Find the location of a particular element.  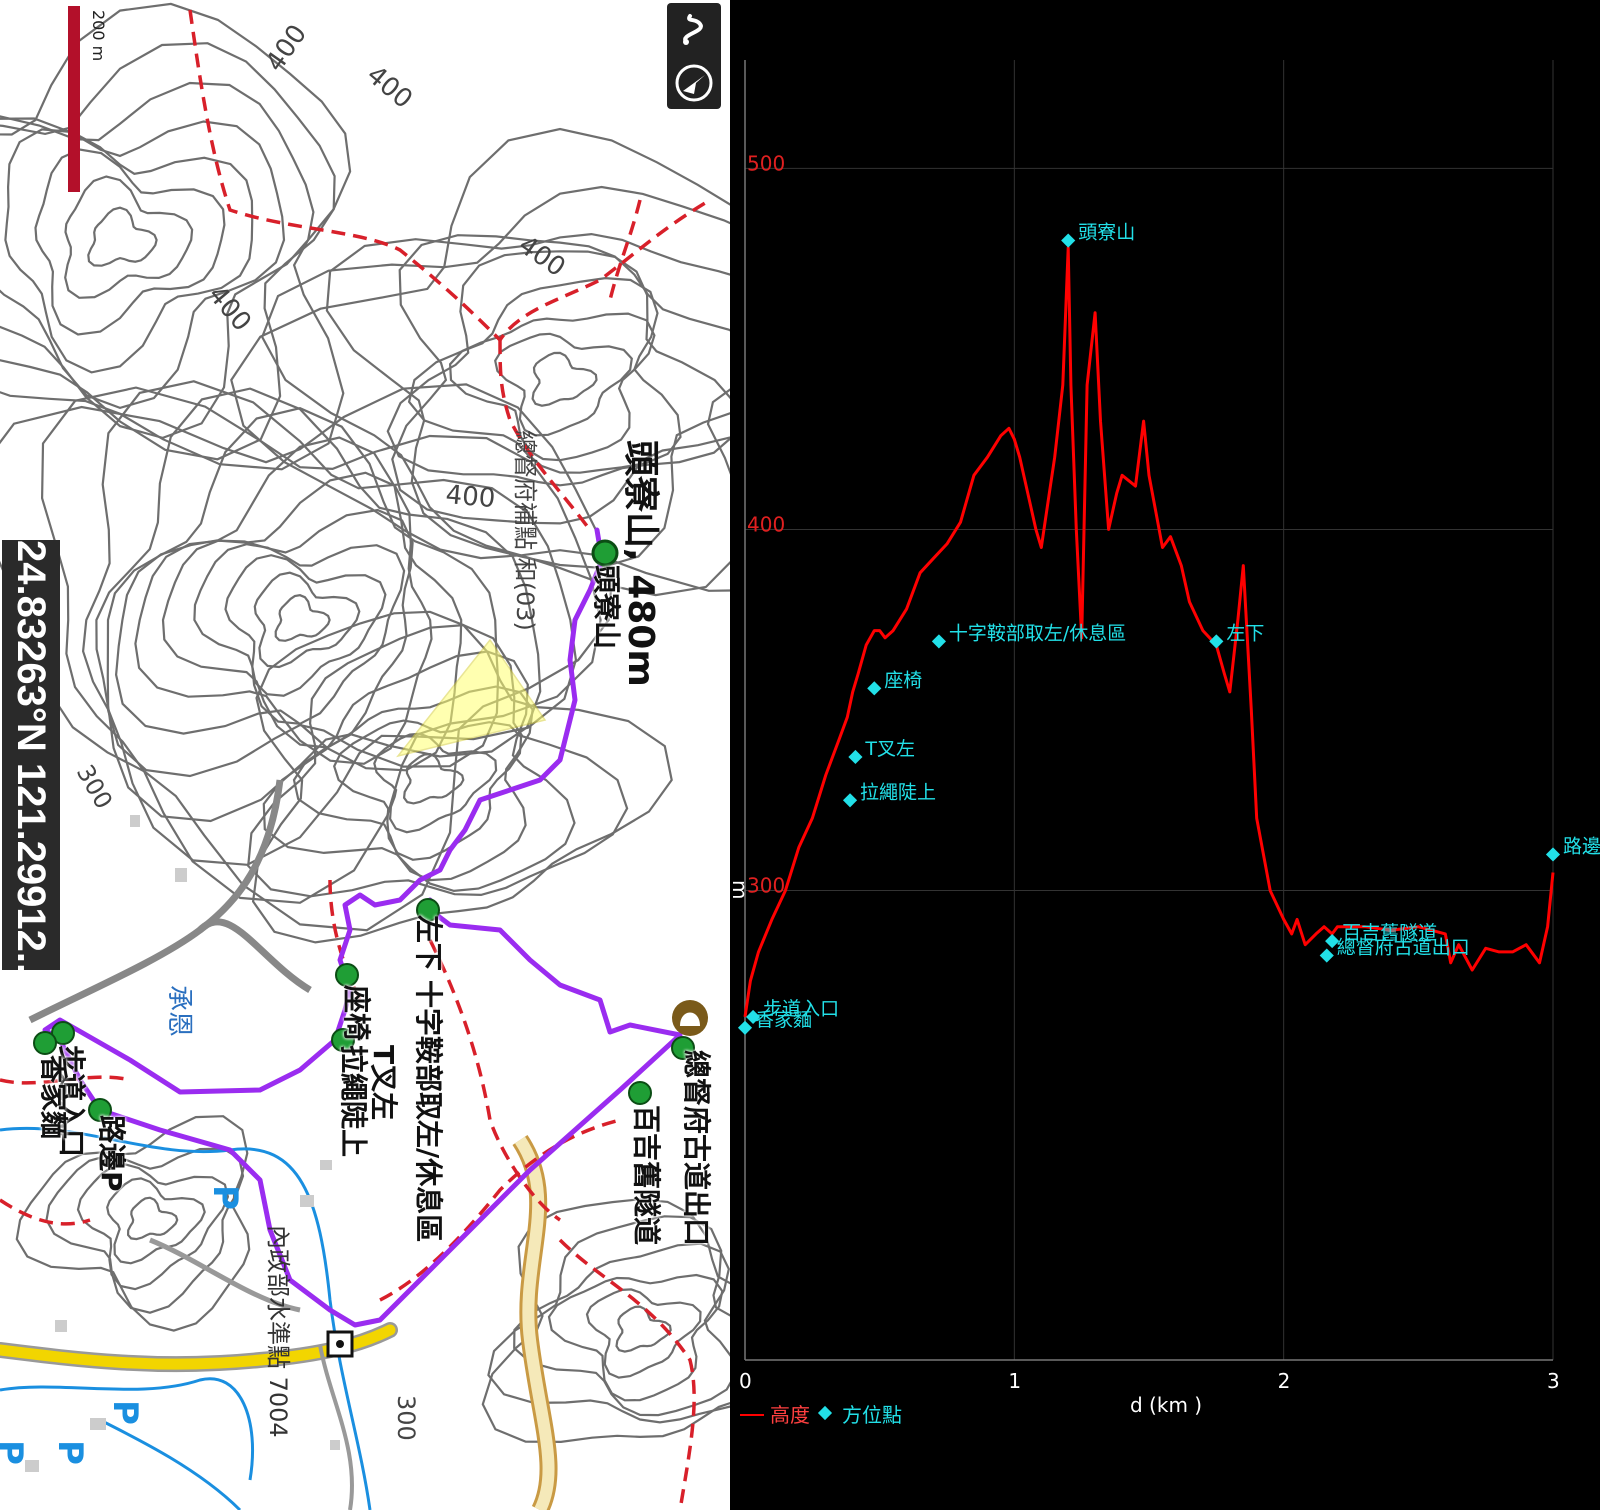

x-tick-label: 1 is located at coordinates (1014, 1381).